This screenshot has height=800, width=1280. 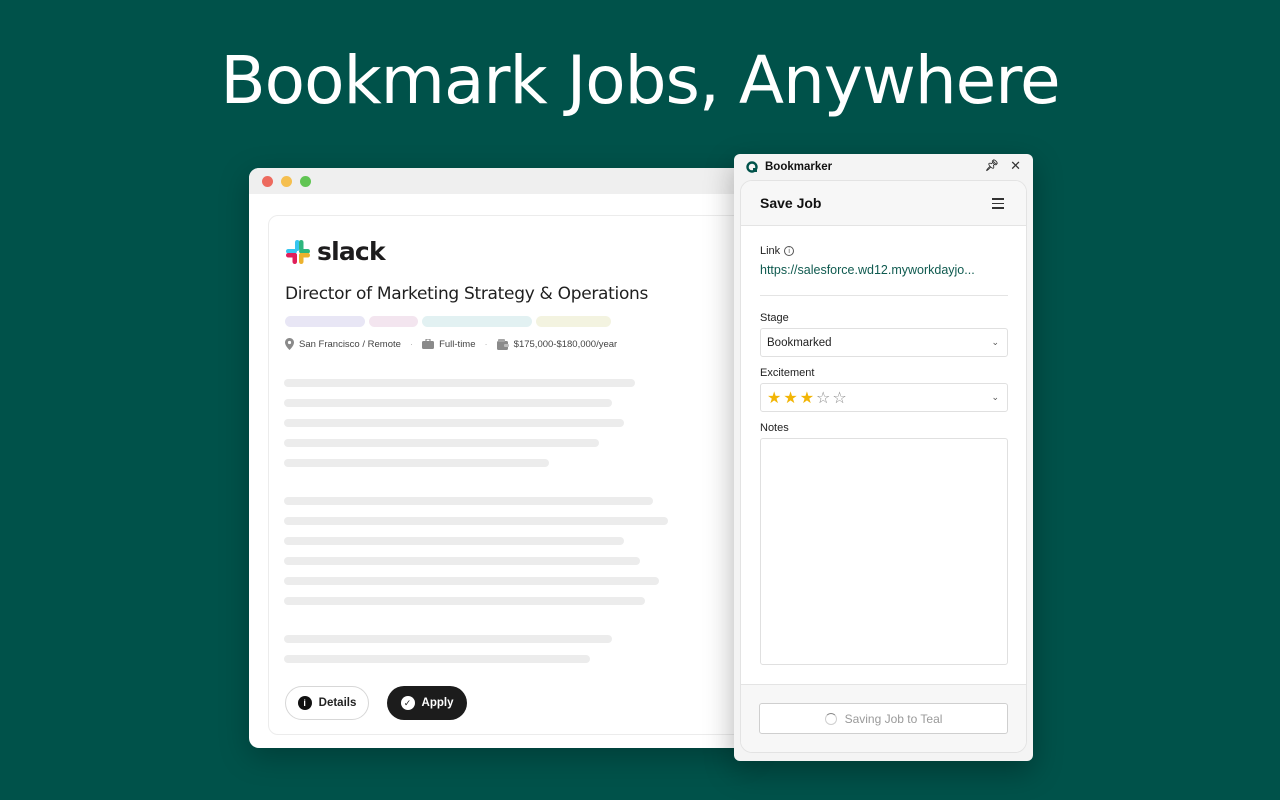 I want to click on description-placeholder, so click(x=476, y=527).